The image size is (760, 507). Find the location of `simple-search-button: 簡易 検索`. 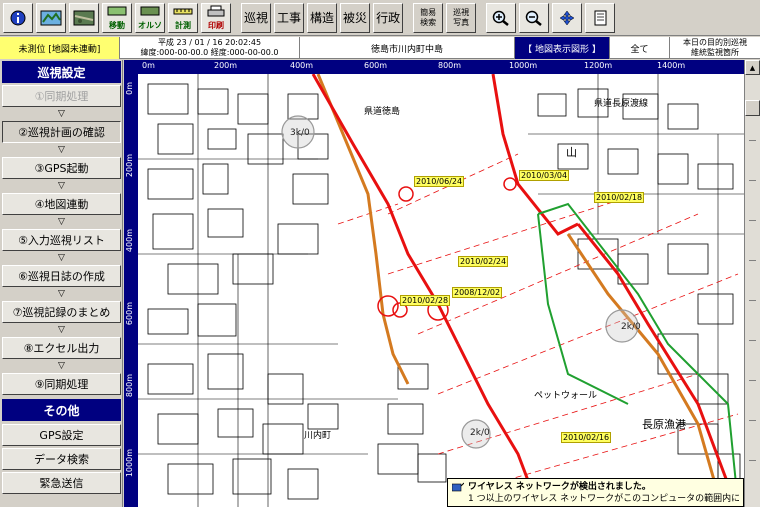

simple-search-button: 簡易 検索 is located at coordinates (428, 17).